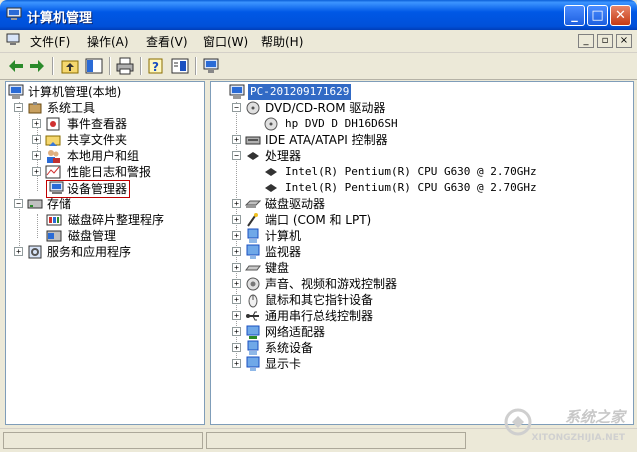 Image resolution: width=637 pixels, height=452 pixels. What do you see at coordinates (253, 363) in the screenshot?
I see `display-adapter-icon` at bounding box center [253, 363].